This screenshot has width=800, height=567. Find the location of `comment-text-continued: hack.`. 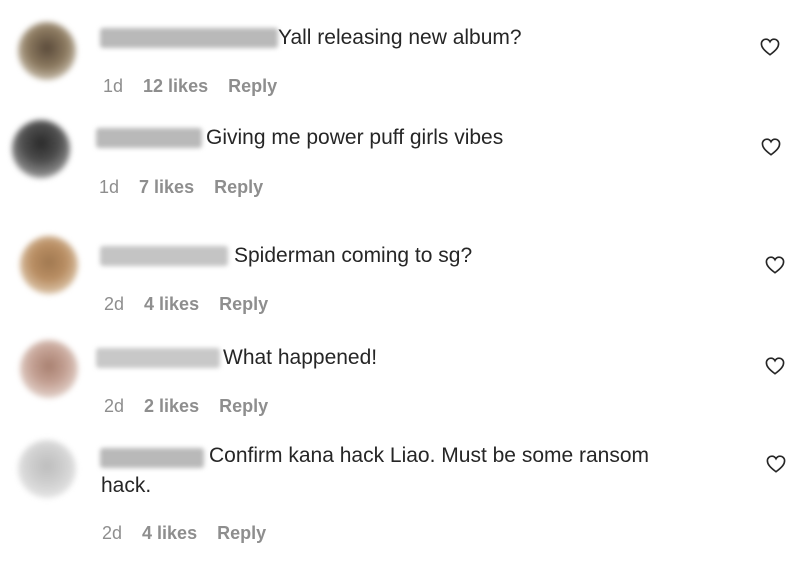

comment-text-continued: hack. is located at coordinates (126, 485).